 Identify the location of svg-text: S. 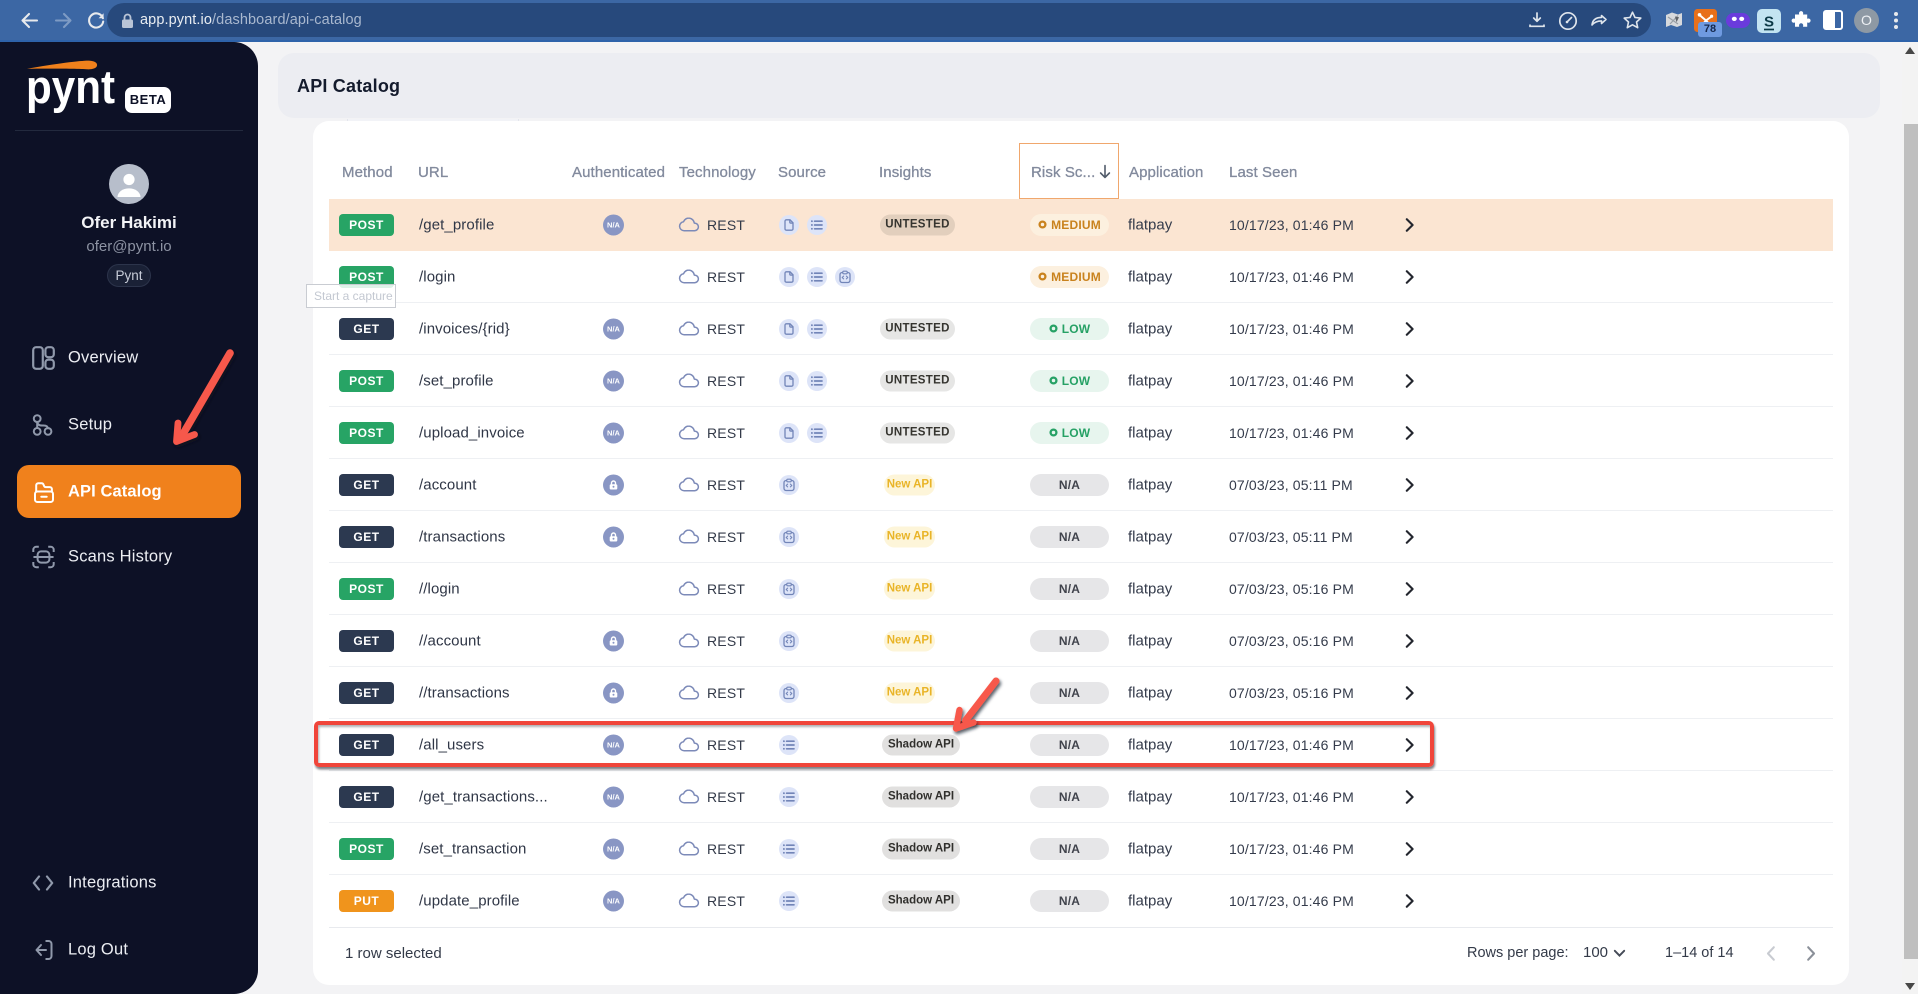
(1769, 22).